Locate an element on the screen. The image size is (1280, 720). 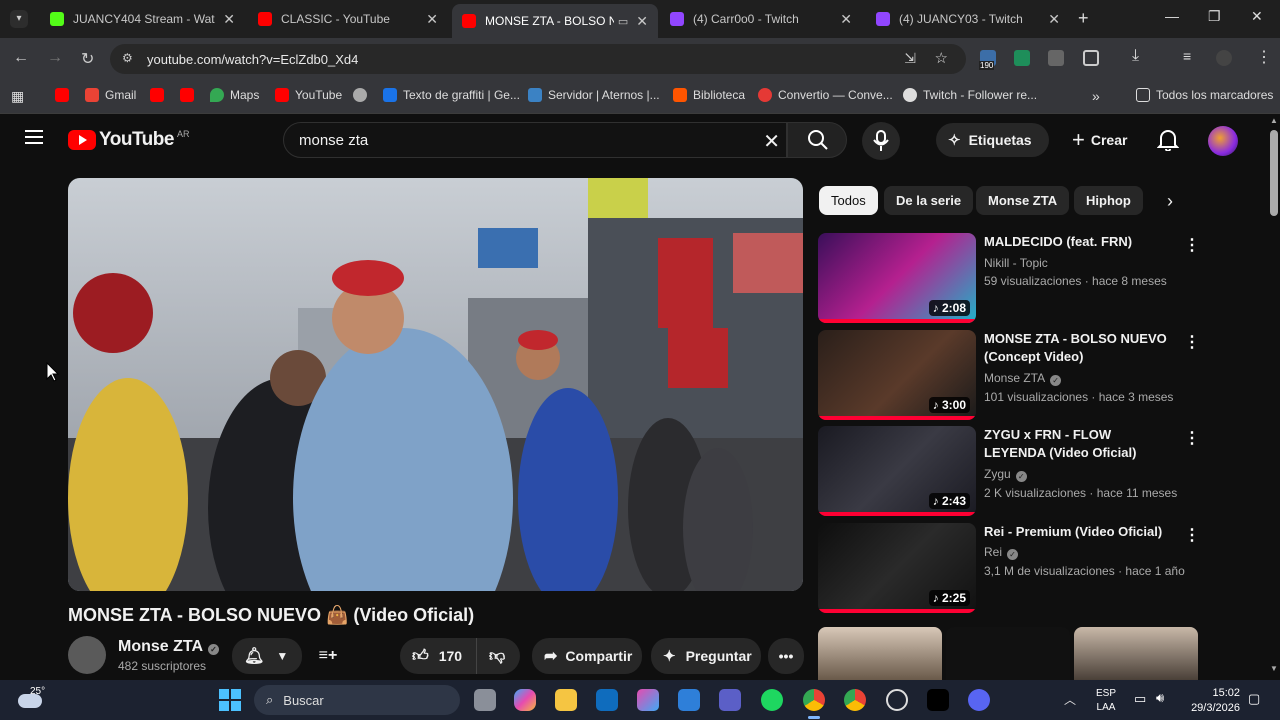
file-explorer-icon is located at coordinates (566, 700).